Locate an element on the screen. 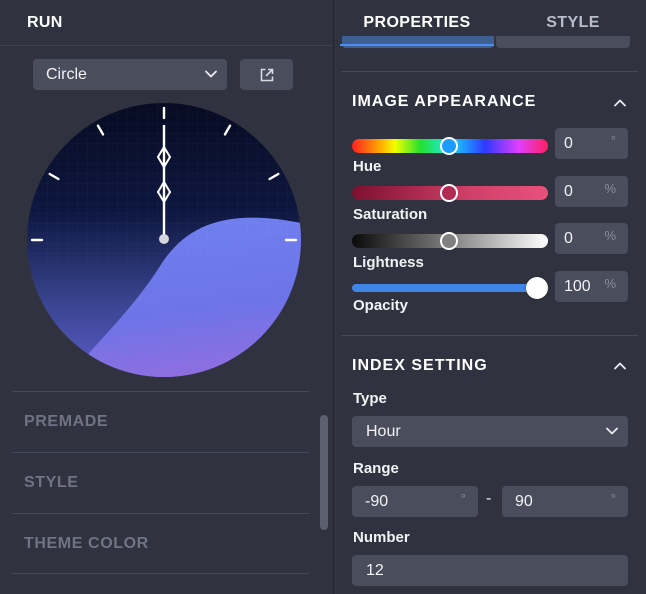 Image resolution: width=646 pixels, height=594 pixels. saturation-label: Saturation is located at coordinates (390, 214).